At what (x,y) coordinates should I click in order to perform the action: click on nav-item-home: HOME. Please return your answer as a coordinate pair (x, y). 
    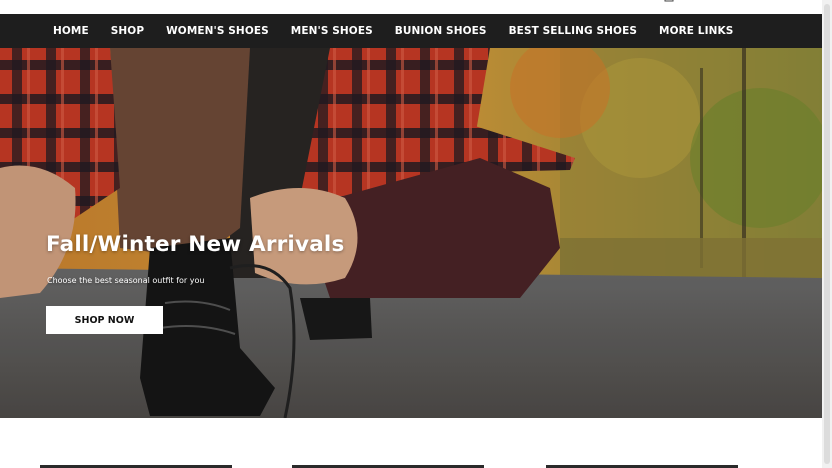
    Looking at the image, I should click on (71, 31).